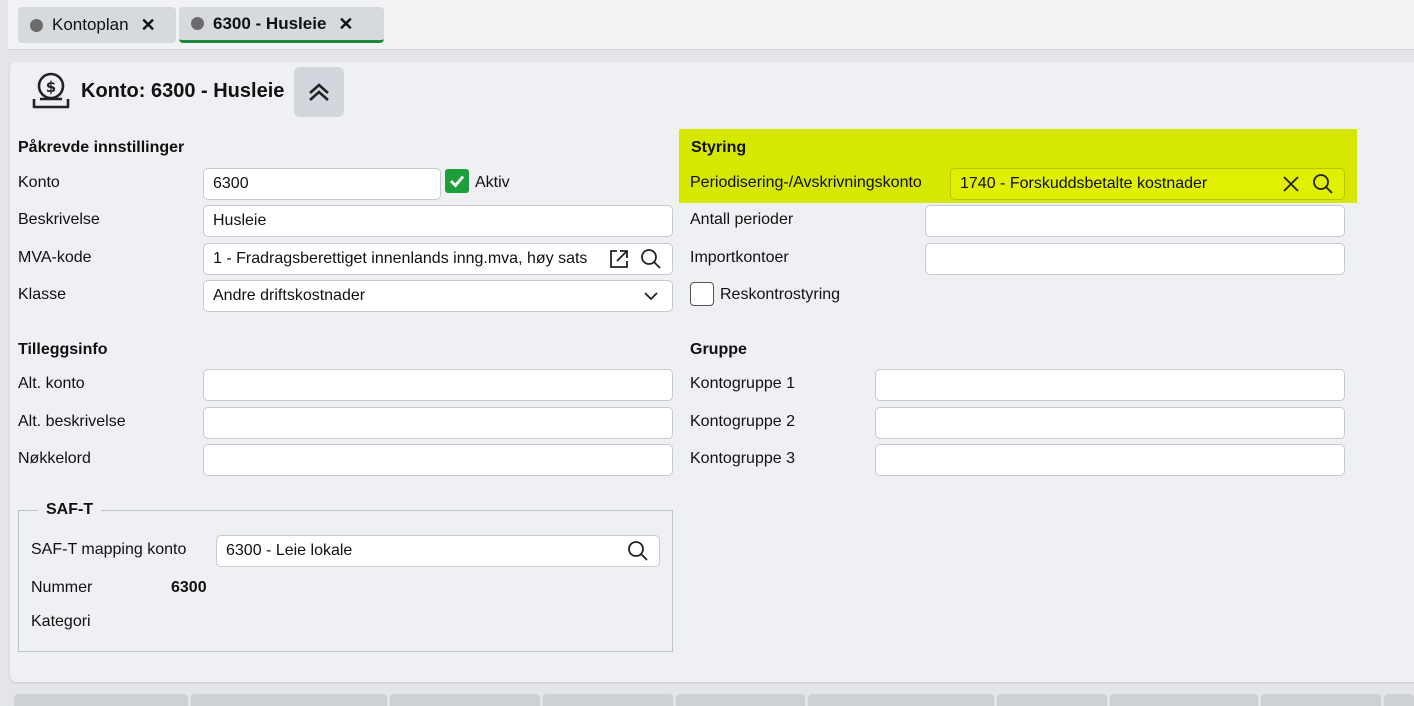 The image size is (1414, 706). What do you see at coordinates (619, 259) in the screenshot?
I see `open-external-icon` at bounding box center [619, 259].